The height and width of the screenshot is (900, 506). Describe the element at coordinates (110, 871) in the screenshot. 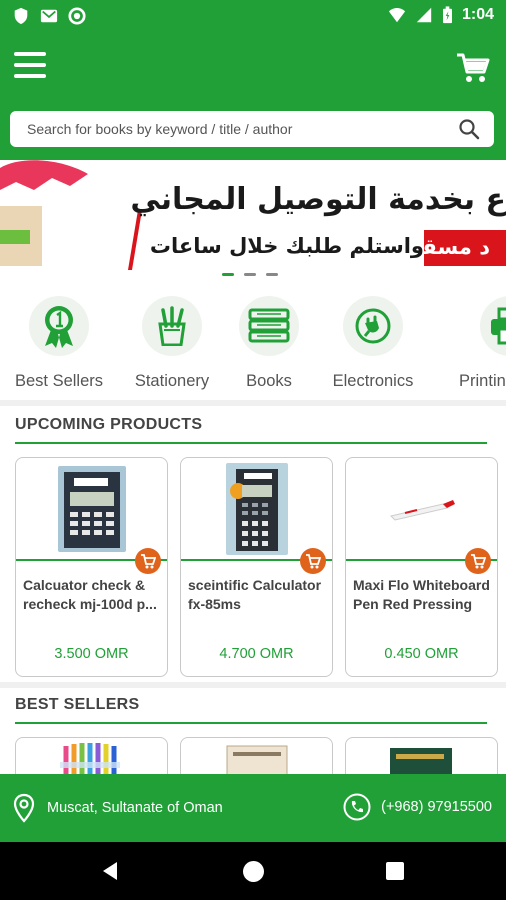

I see `back-icon` at that location.